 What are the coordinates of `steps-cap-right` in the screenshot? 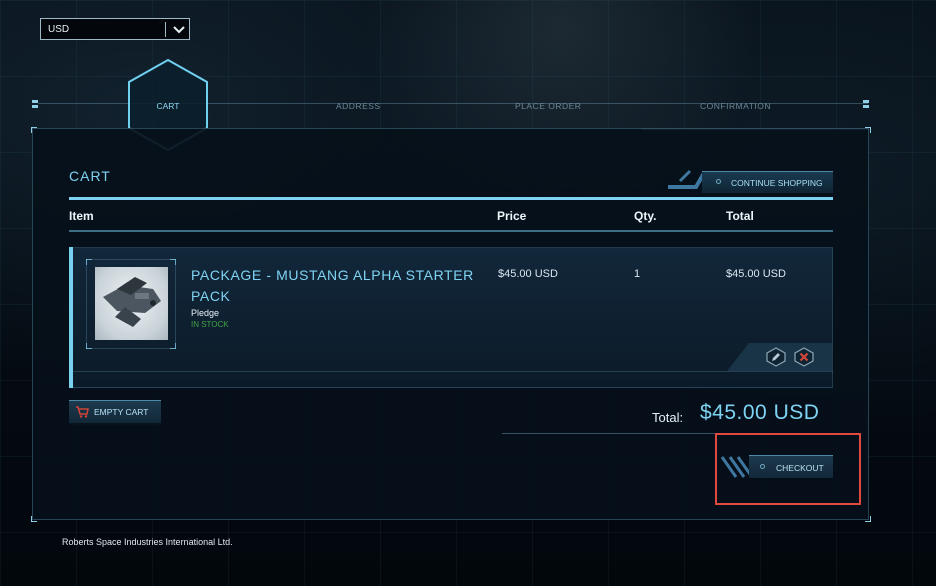 It's located at (866, 101).